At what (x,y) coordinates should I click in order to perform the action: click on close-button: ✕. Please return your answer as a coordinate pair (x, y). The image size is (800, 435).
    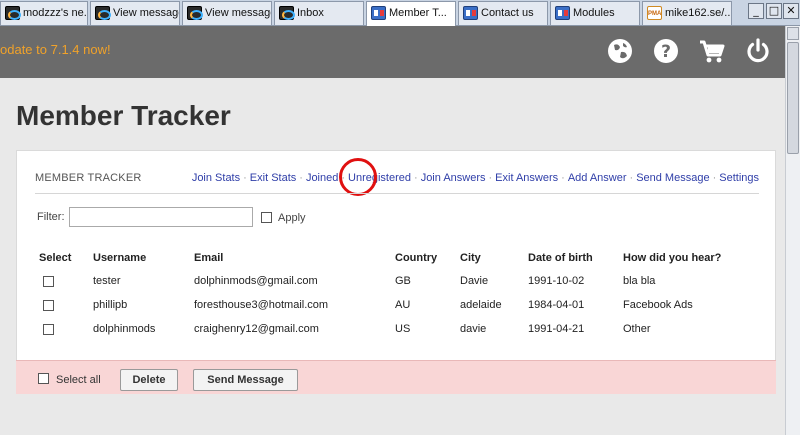
    Looking at the image, I should click on (791, 11).